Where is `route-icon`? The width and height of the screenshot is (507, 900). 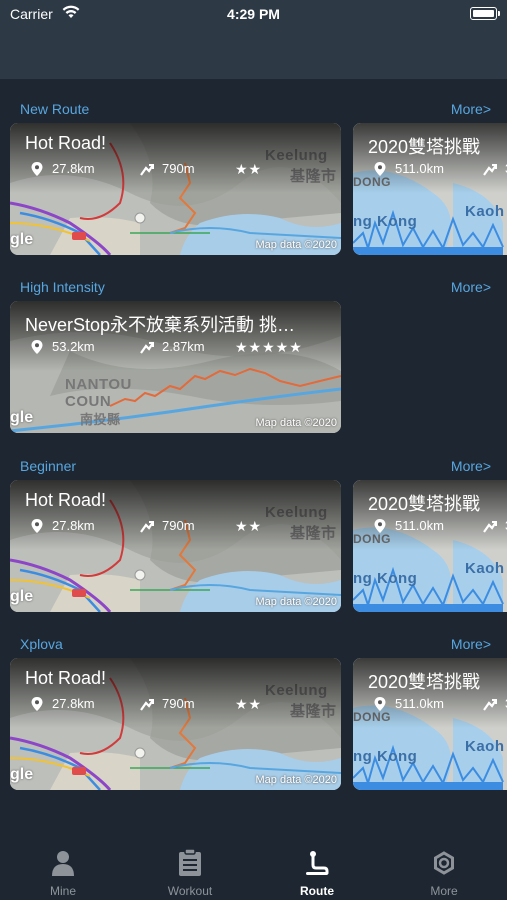
route-icon is located at coordinates (317, 863).